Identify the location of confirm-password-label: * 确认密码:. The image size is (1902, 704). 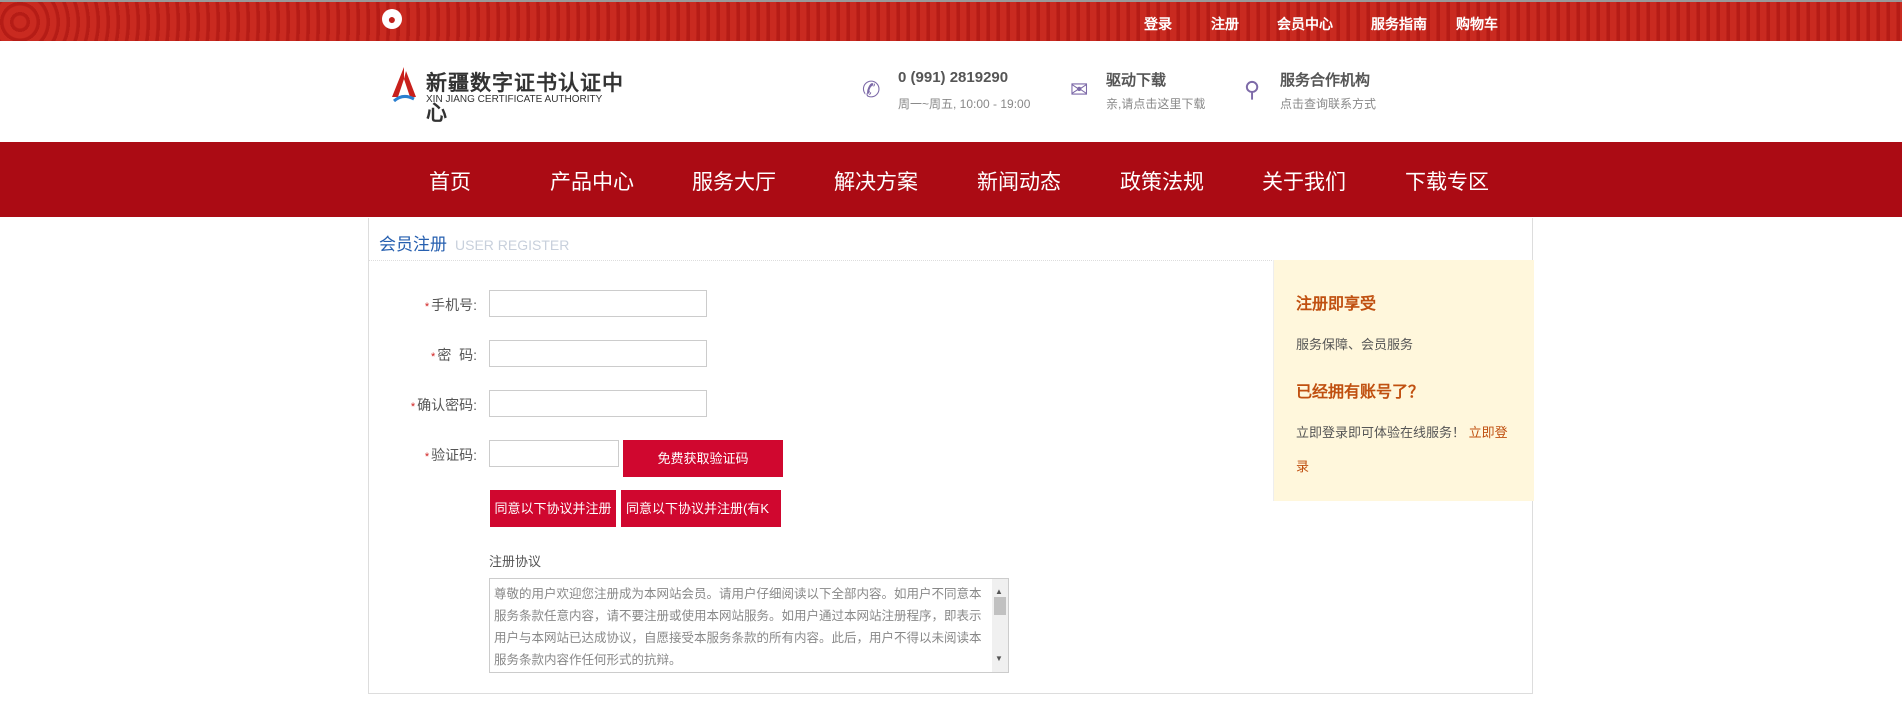
(427, 405).